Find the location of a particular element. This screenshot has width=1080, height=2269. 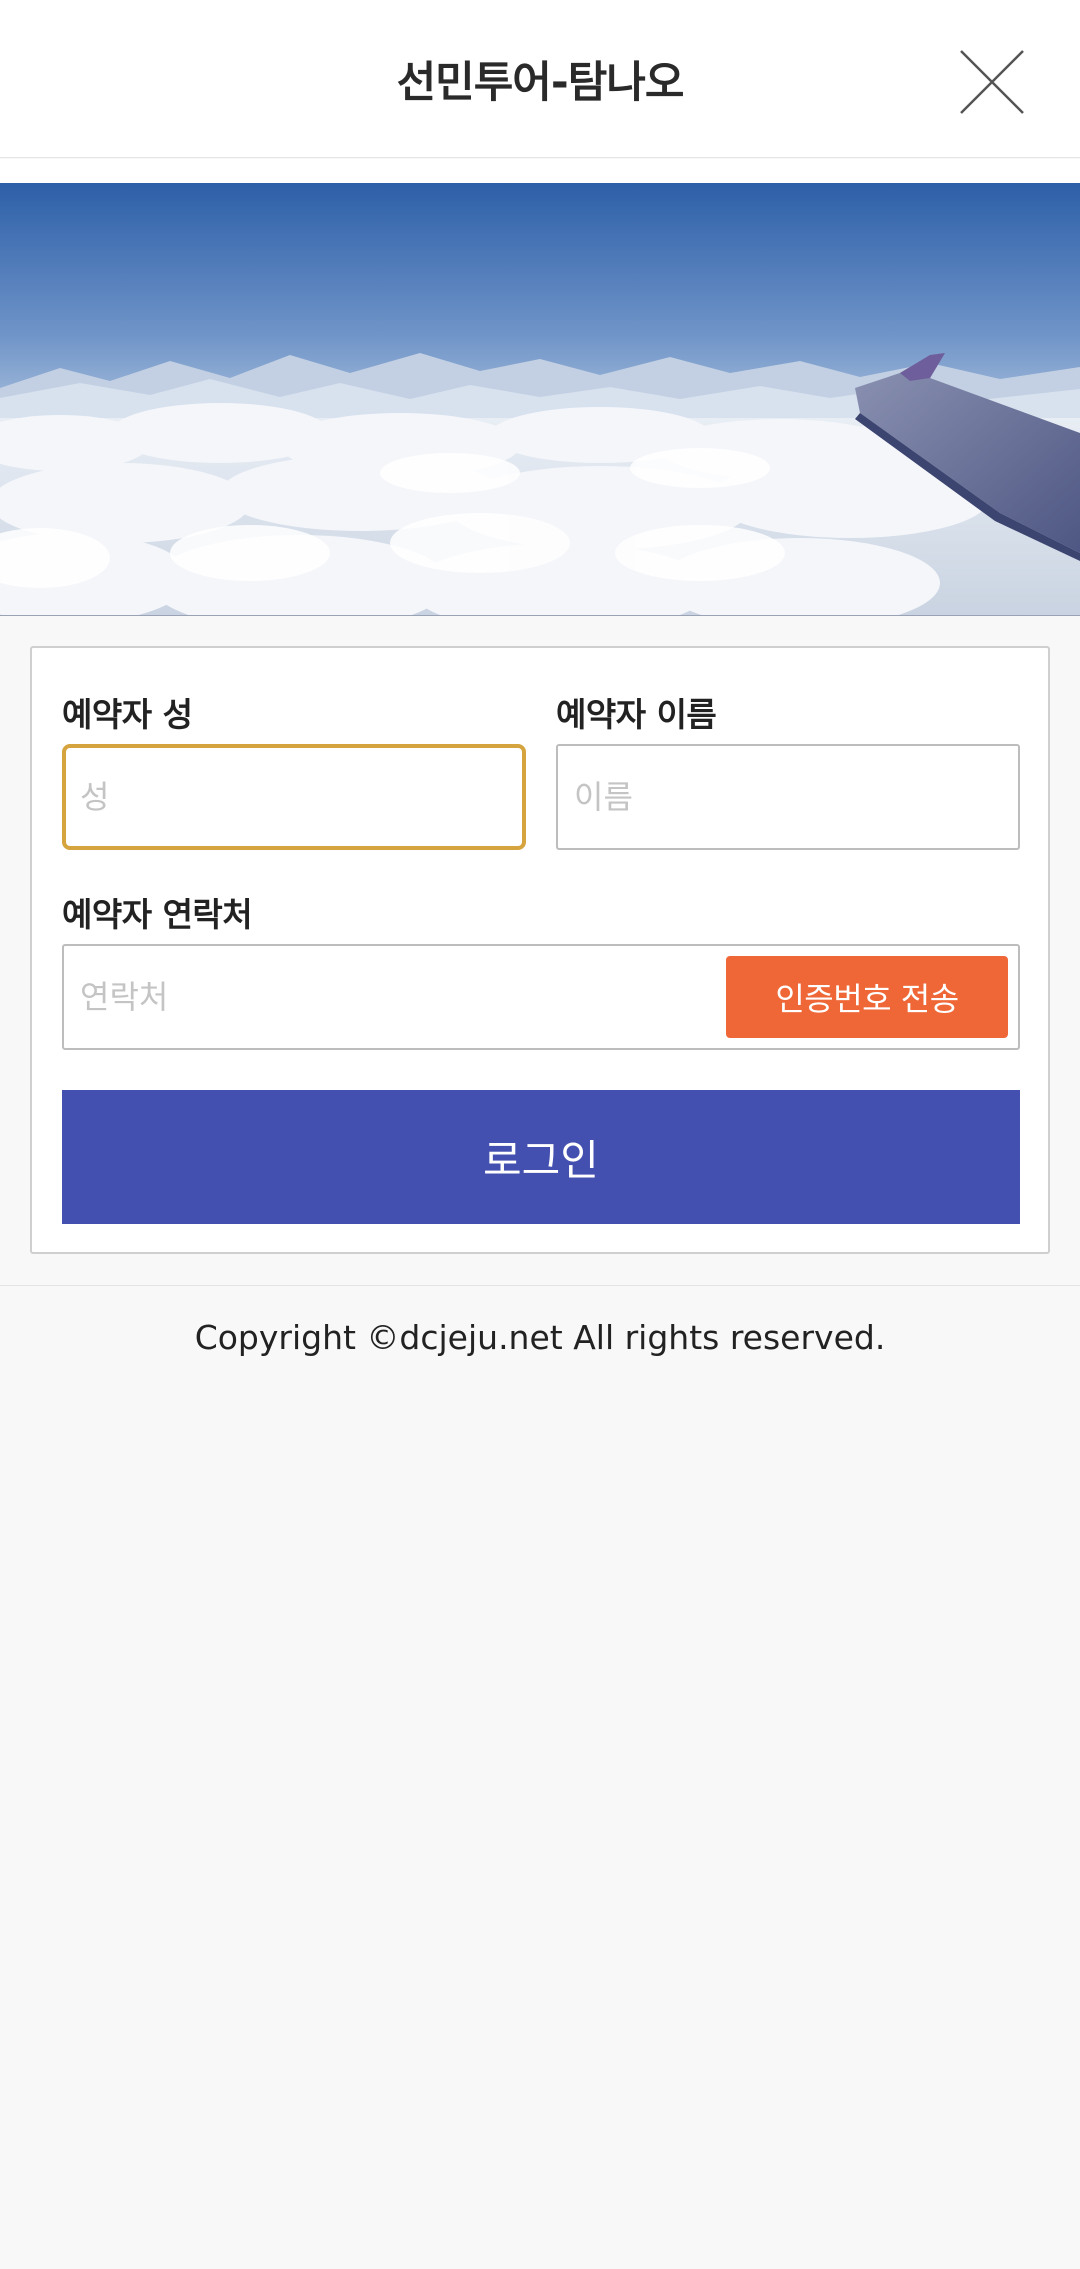

header-spacer is located at coordinates (540, 171).